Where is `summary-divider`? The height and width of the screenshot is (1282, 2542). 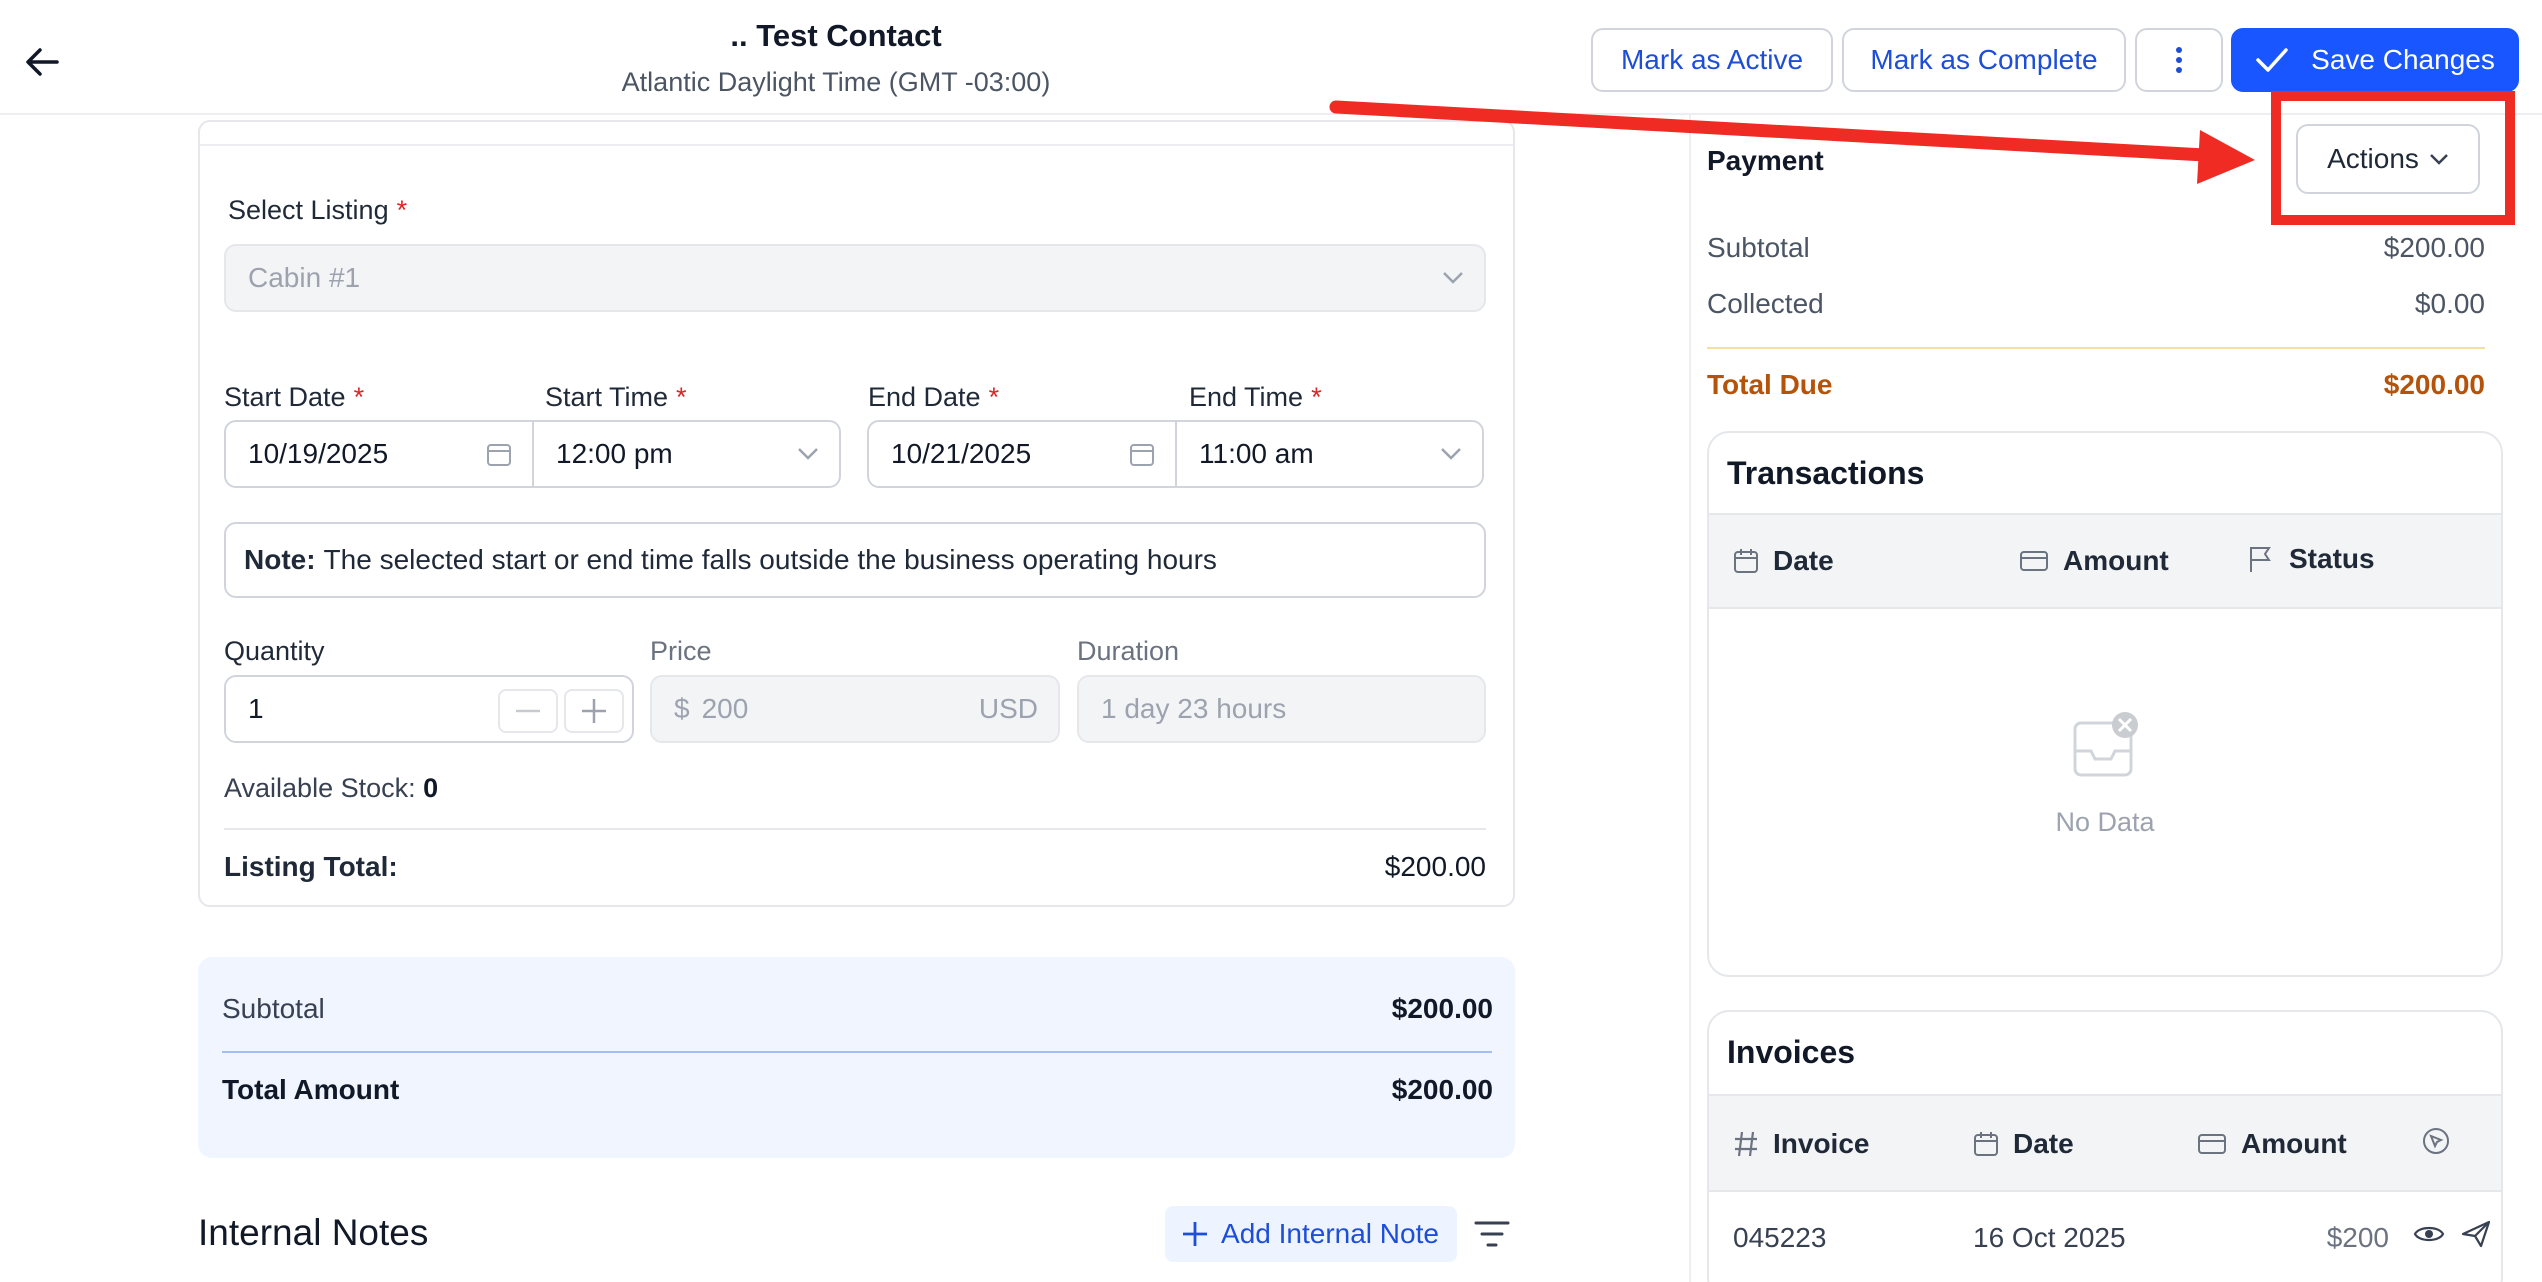 summary-divider is located at coordinates (857, 1052).